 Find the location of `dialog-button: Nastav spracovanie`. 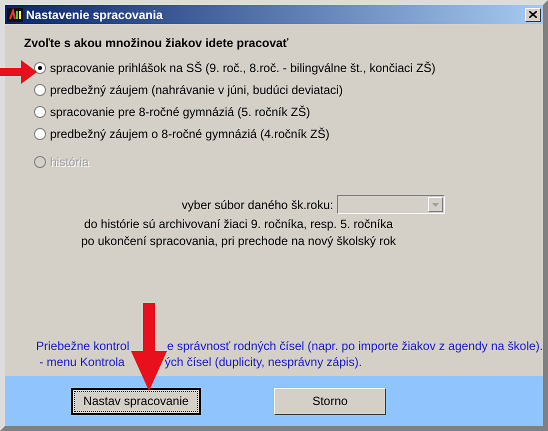

dialog-button: Nastav spracovanie is located at coordinates (136, 401).